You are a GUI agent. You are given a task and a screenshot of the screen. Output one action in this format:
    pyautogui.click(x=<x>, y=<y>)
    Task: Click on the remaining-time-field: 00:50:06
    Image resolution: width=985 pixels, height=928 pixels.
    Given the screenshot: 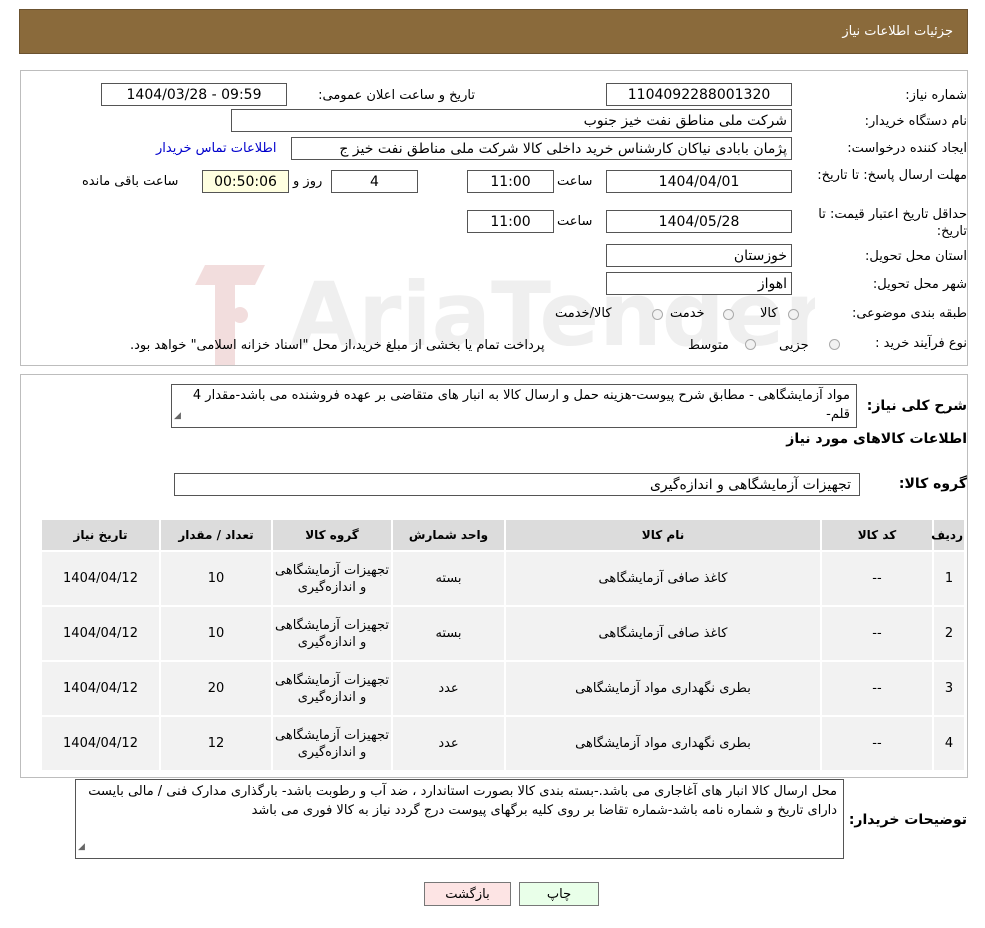 What is the action you would take?
    pyautogui.click(x=245, y=181)
    